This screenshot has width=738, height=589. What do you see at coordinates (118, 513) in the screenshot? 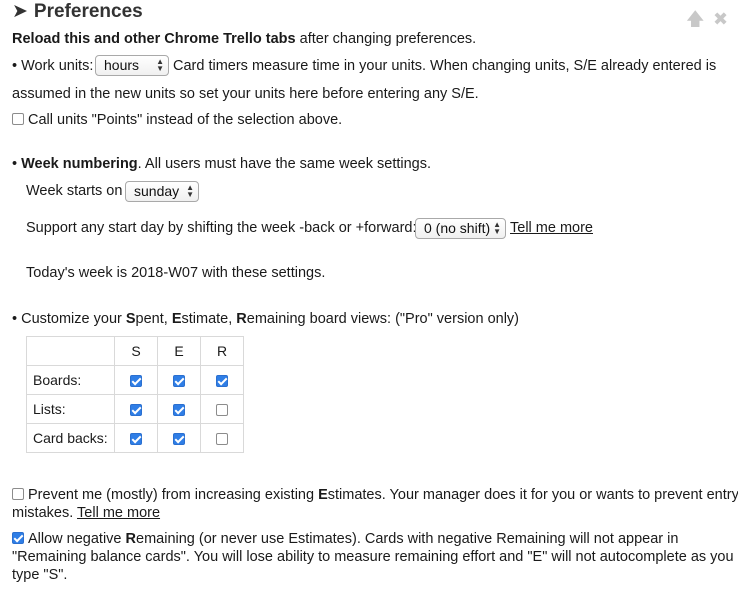
I see `prevent-tell-more-link: Tell me more` at bounding box center [118, 513].